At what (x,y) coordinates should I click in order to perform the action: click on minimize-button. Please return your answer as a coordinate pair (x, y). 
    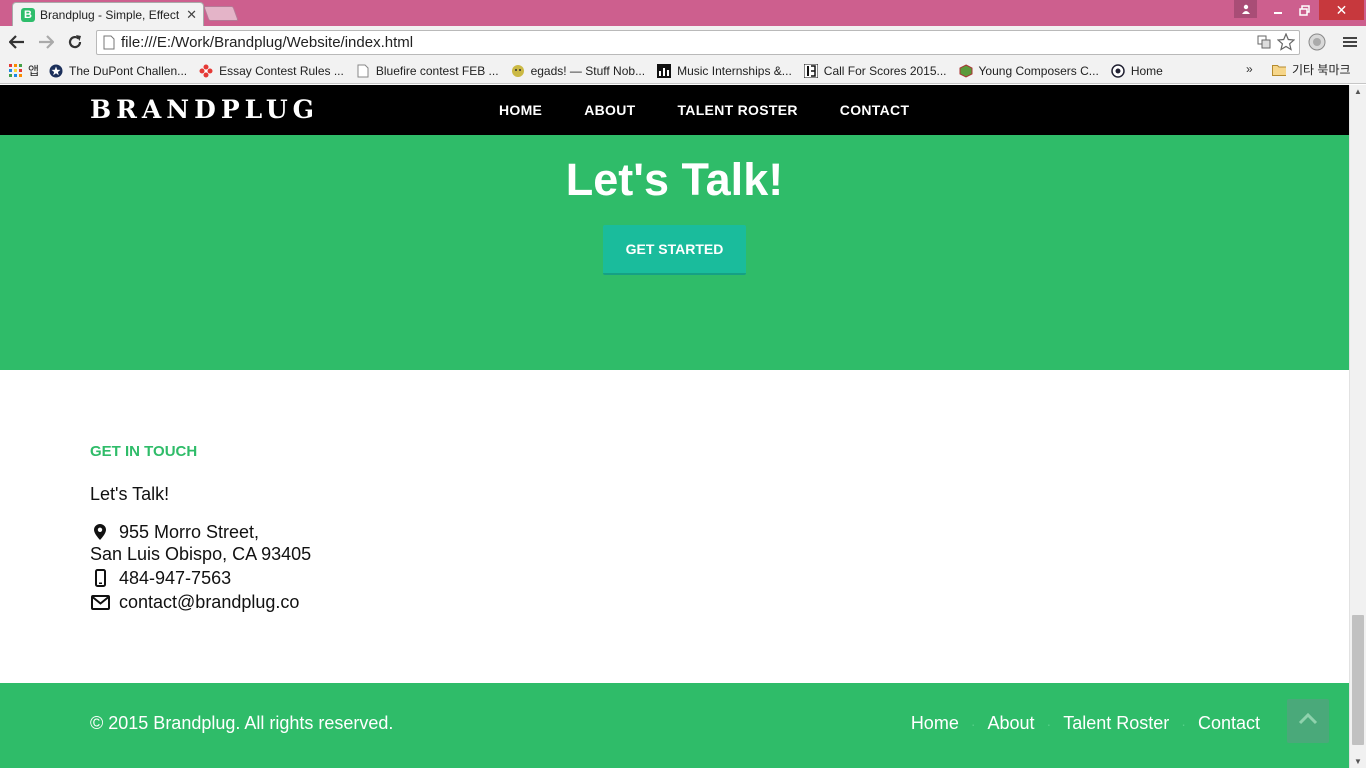
    Looking at the image, I should click on (1278, 10).